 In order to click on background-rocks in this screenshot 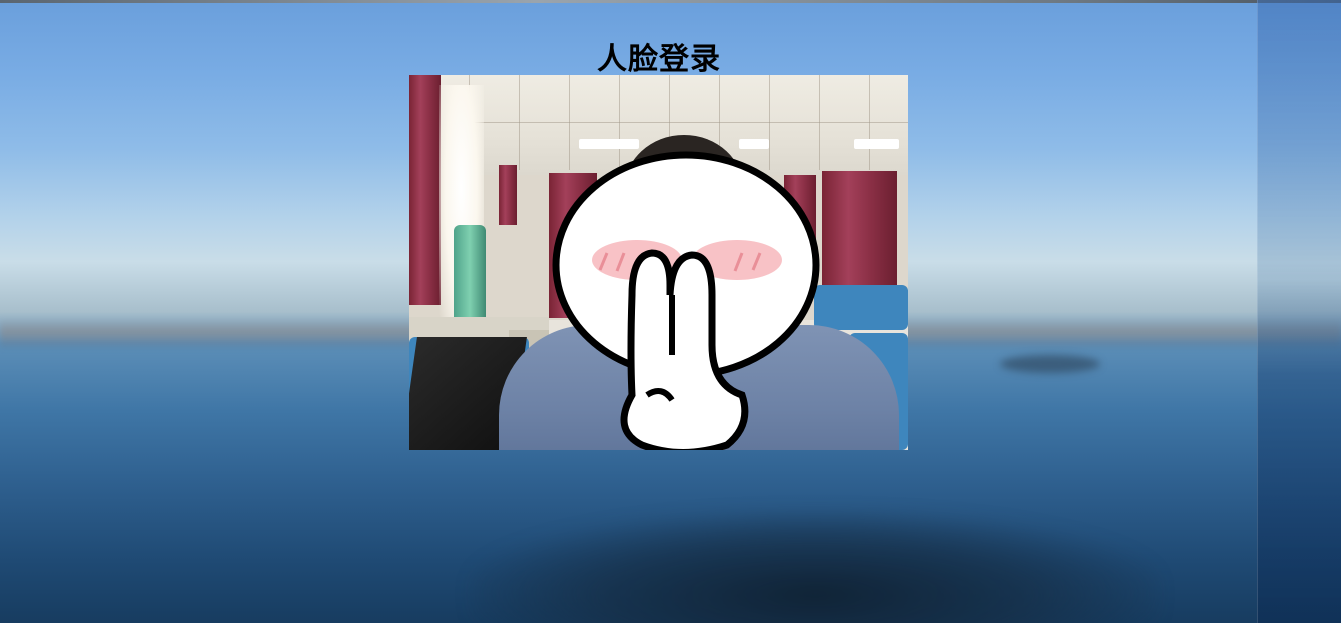, I will do `click(815, 566)`.